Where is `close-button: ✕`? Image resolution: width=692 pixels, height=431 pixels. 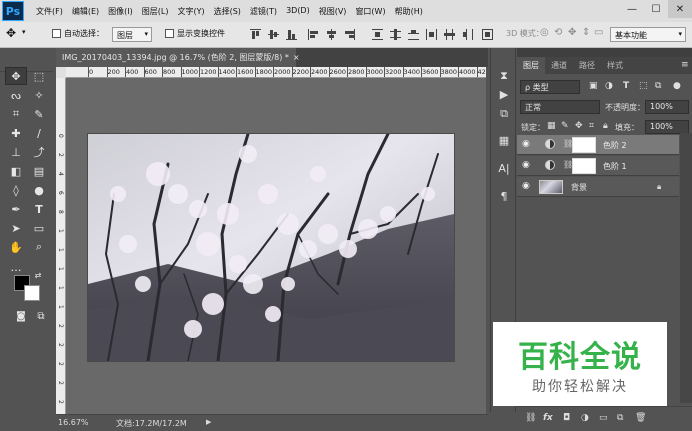
close-button: ✕ is located at coordinates (680, 9).